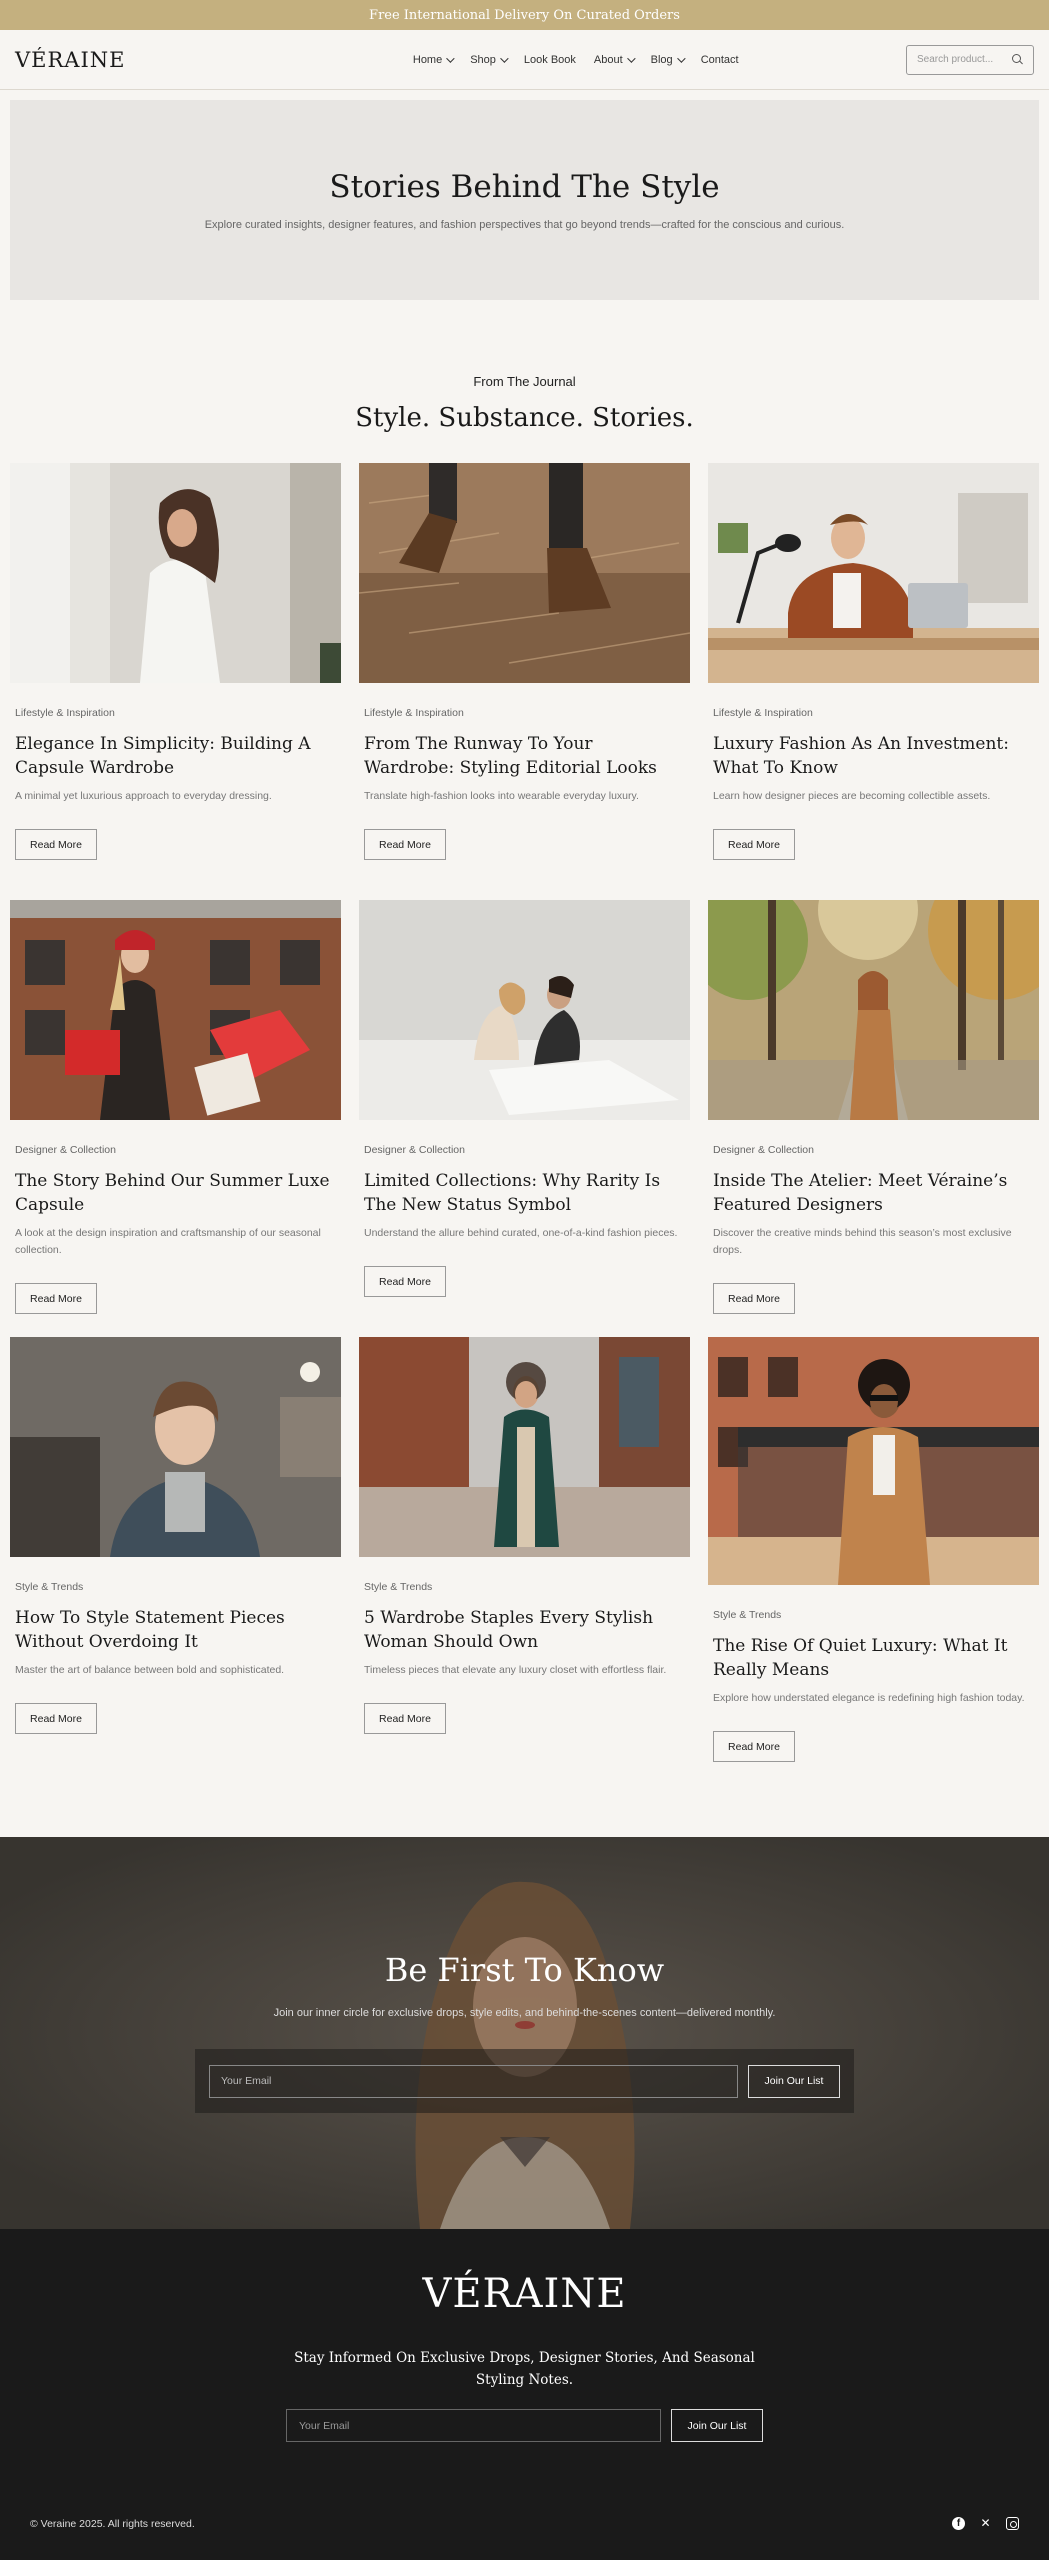  Describe the element at coordinates (524, 2294) in the screenshot. I see `footer-logo: VÉRAINE` at that location.